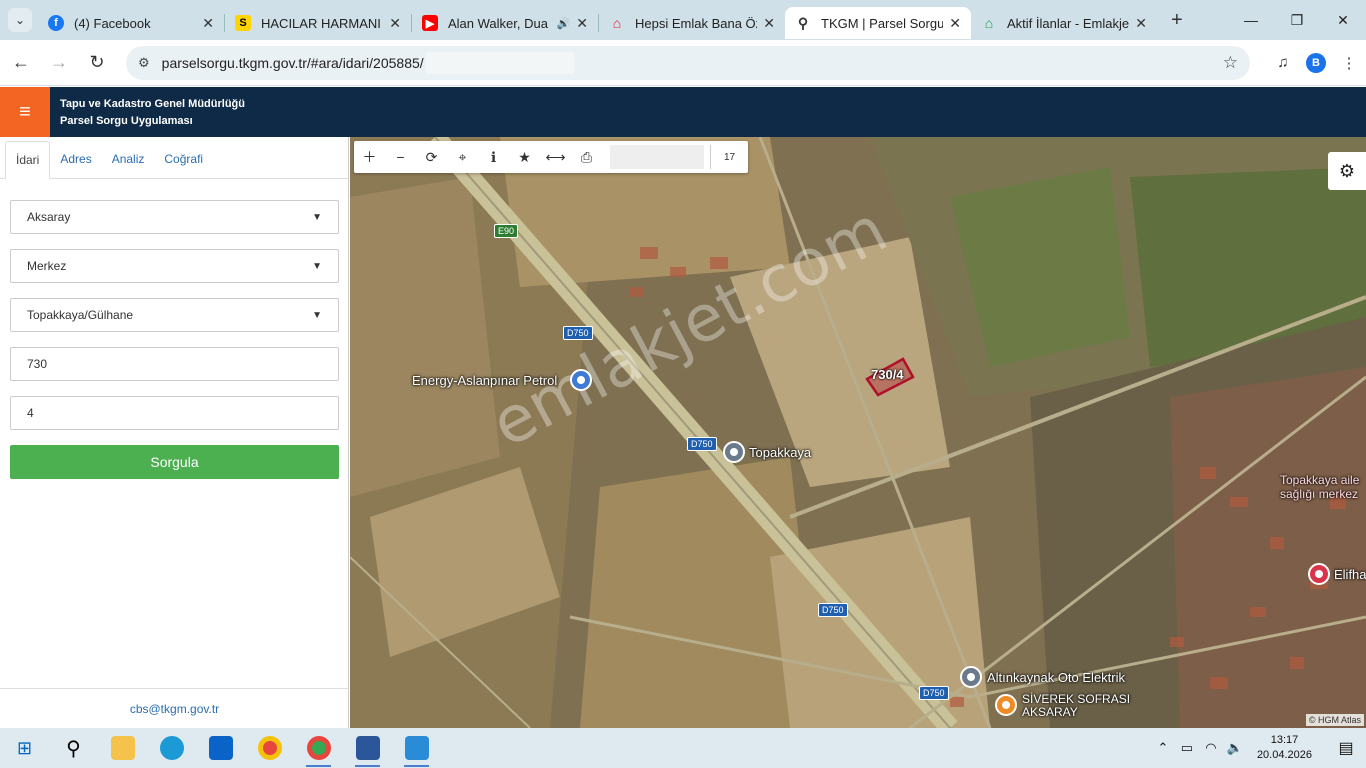 The height and width of the screenshot is (768, 1366). What do you see at coordinates (586, 157) in the screenshot?
I see `print-icon: ⎙` at bounding box center [586, 157].